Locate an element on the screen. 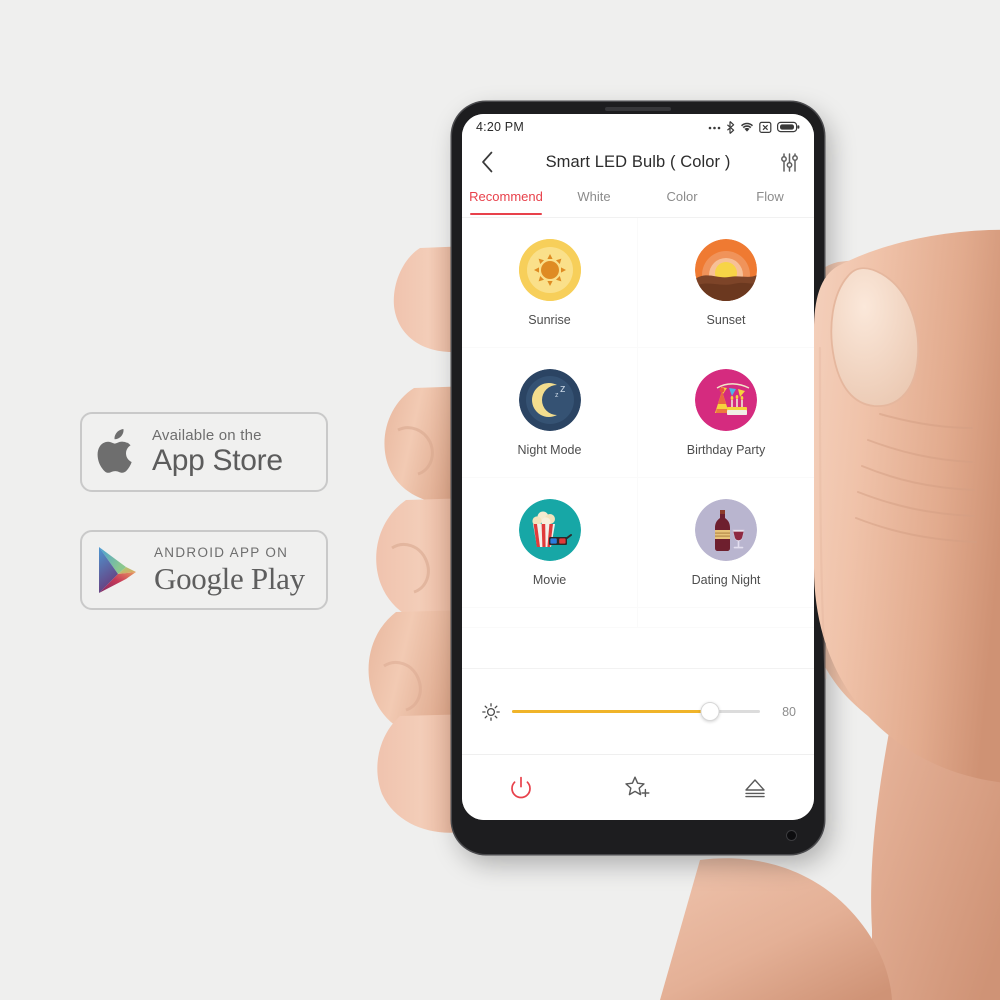  scene-label: Dating Night is located at coordinates (726, 579).